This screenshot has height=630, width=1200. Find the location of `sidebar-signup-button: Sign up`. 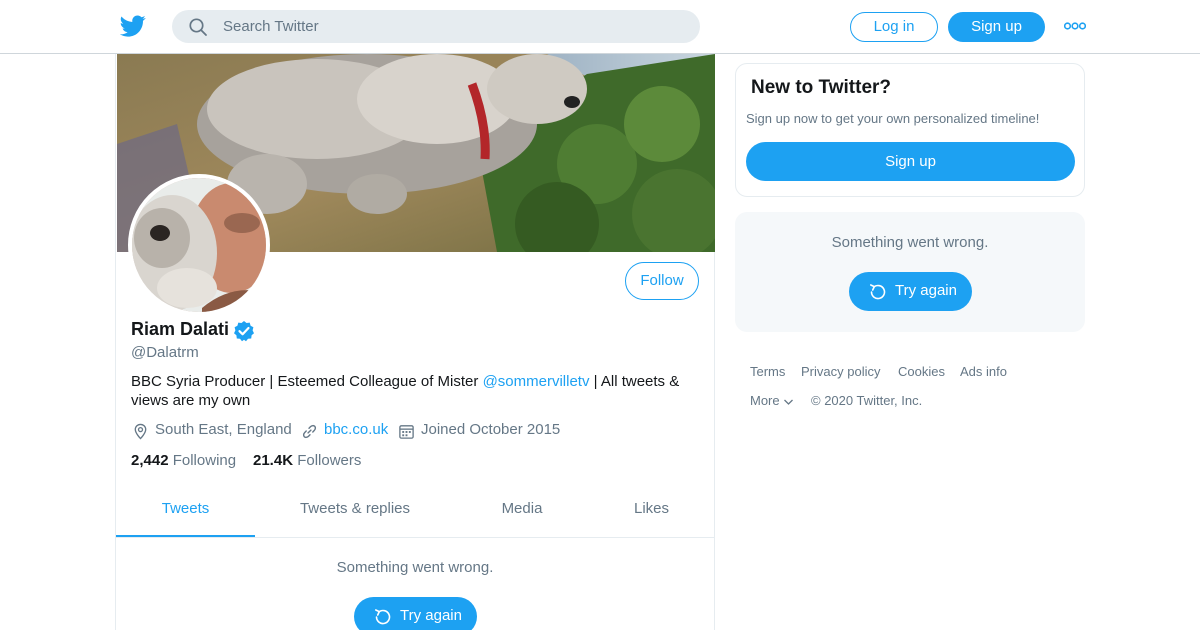

sidebar-signup-button: Sign up is located at coordinates (910, 161).